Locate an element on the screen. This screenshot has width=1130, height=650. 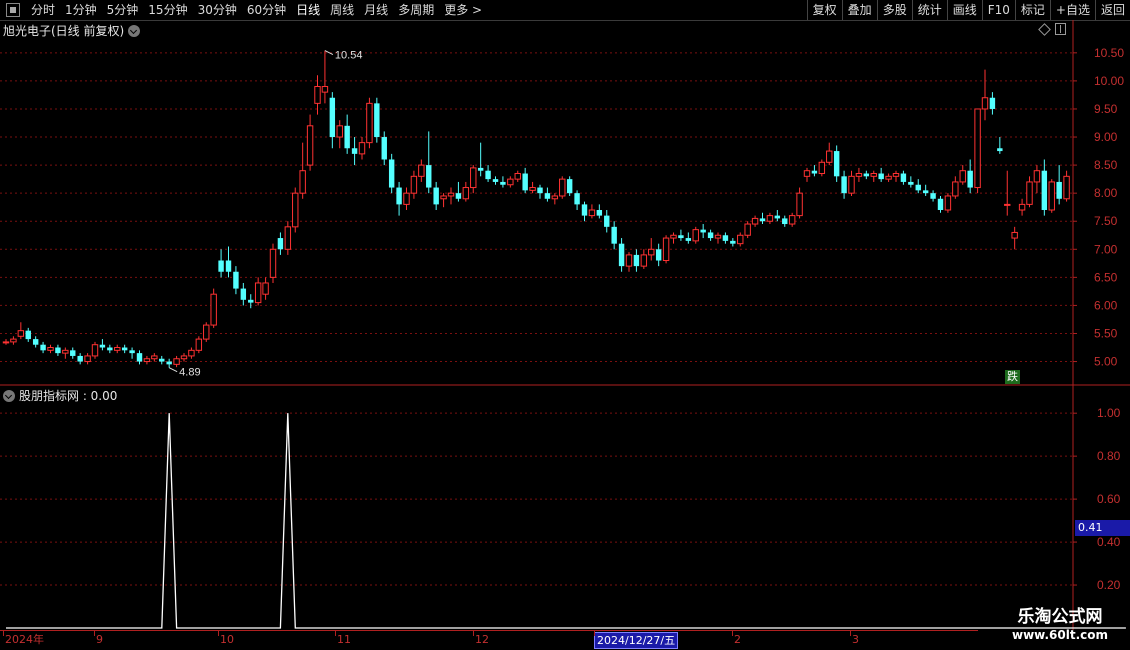
indicator-axis-label: 1.00 is located at coordinates (1109, 413).